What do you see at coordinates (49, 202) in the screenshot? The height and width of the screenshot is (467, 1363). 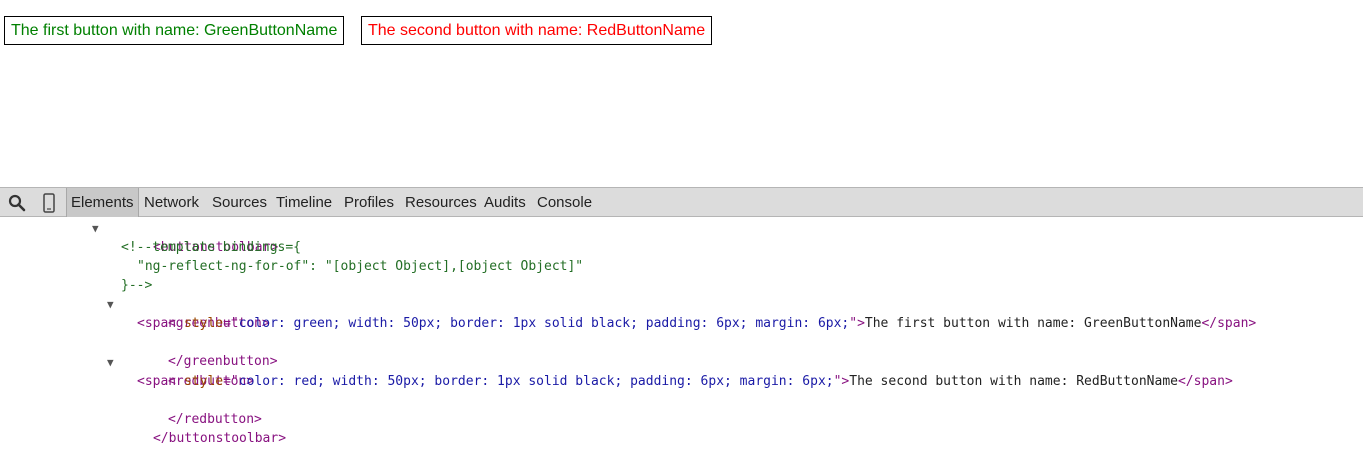 I see `device-mode-icon` at bounding box center [49, 202].